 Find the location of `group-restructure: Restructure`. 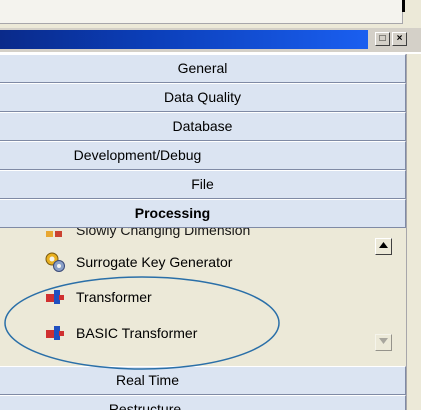

group-restructure: Restructure is located at coordinates (203, 402).